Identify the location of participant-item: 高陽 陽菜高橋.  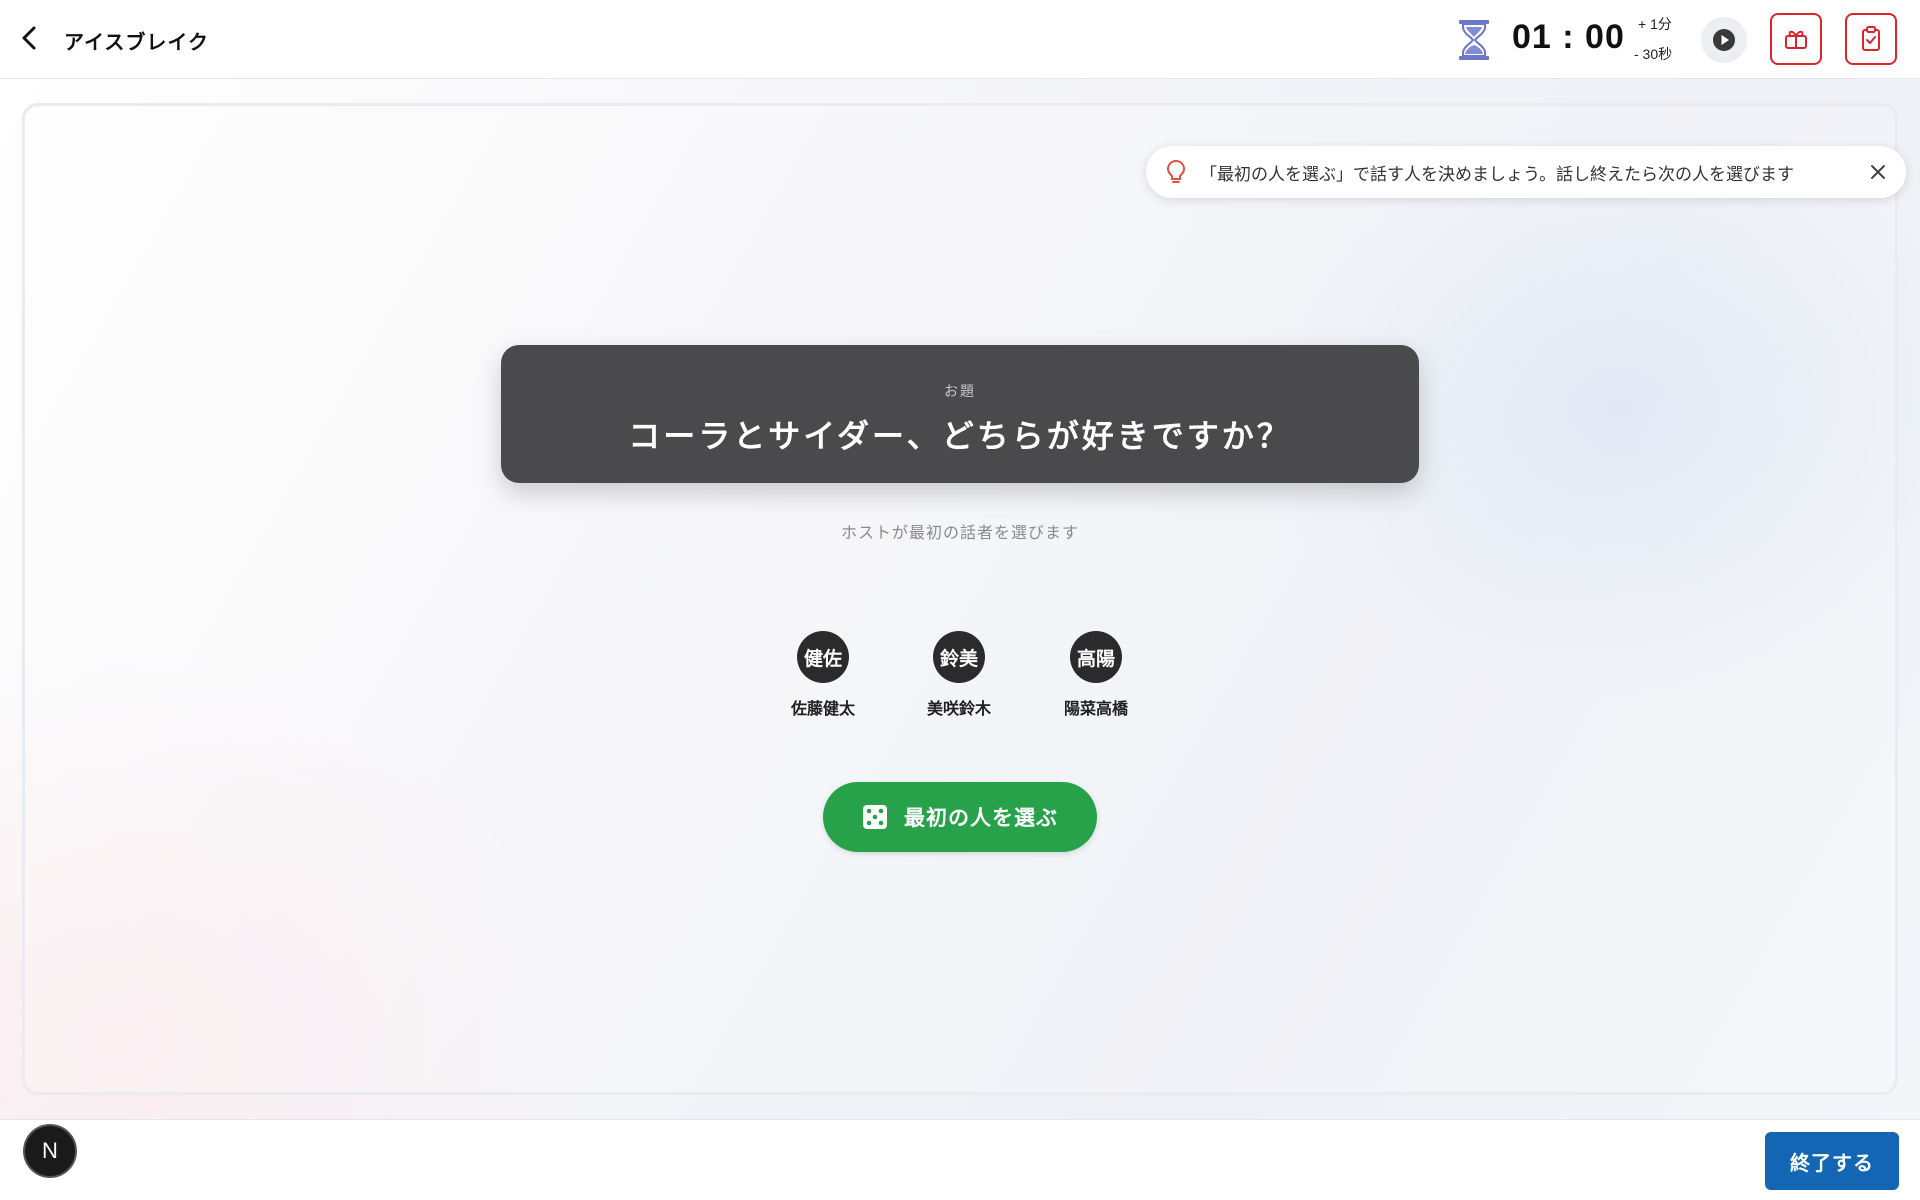
(1096, 675).